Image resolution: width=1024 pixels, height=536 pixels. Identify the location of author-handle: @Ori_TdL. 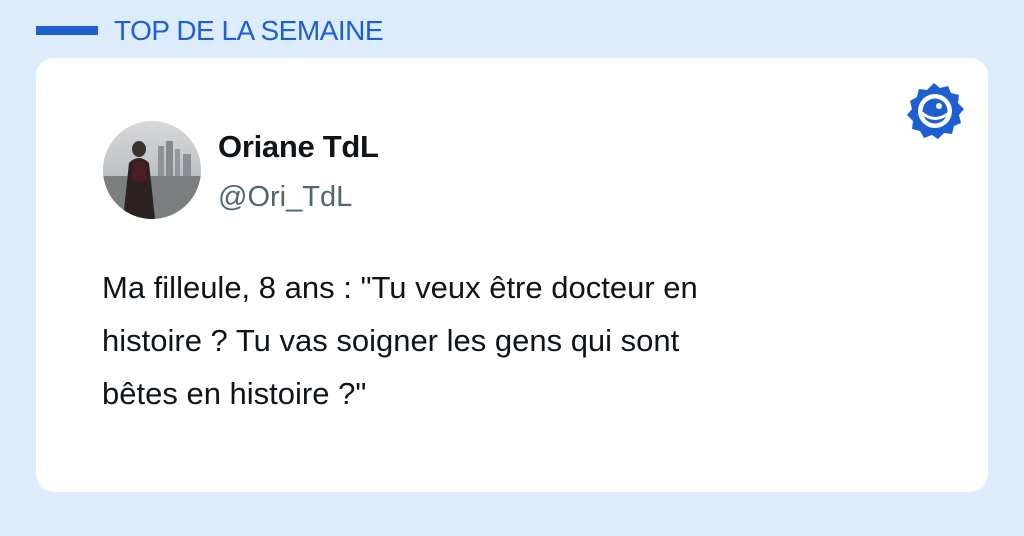
(285, 197).